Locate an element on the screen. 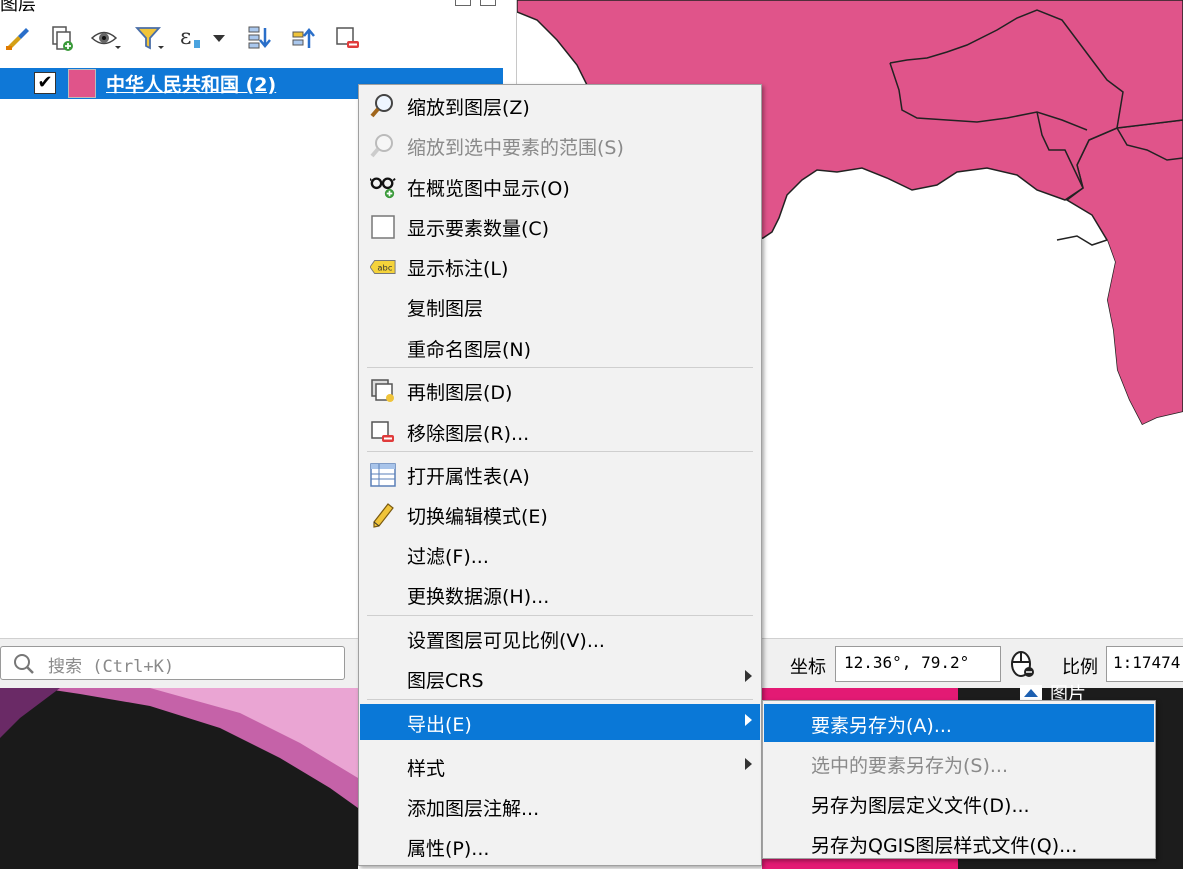 The height and width of the screenshot is (869, 1183). menu-item-duplicate-layer: 再制图层(D) is located at coordinates (560, 390).